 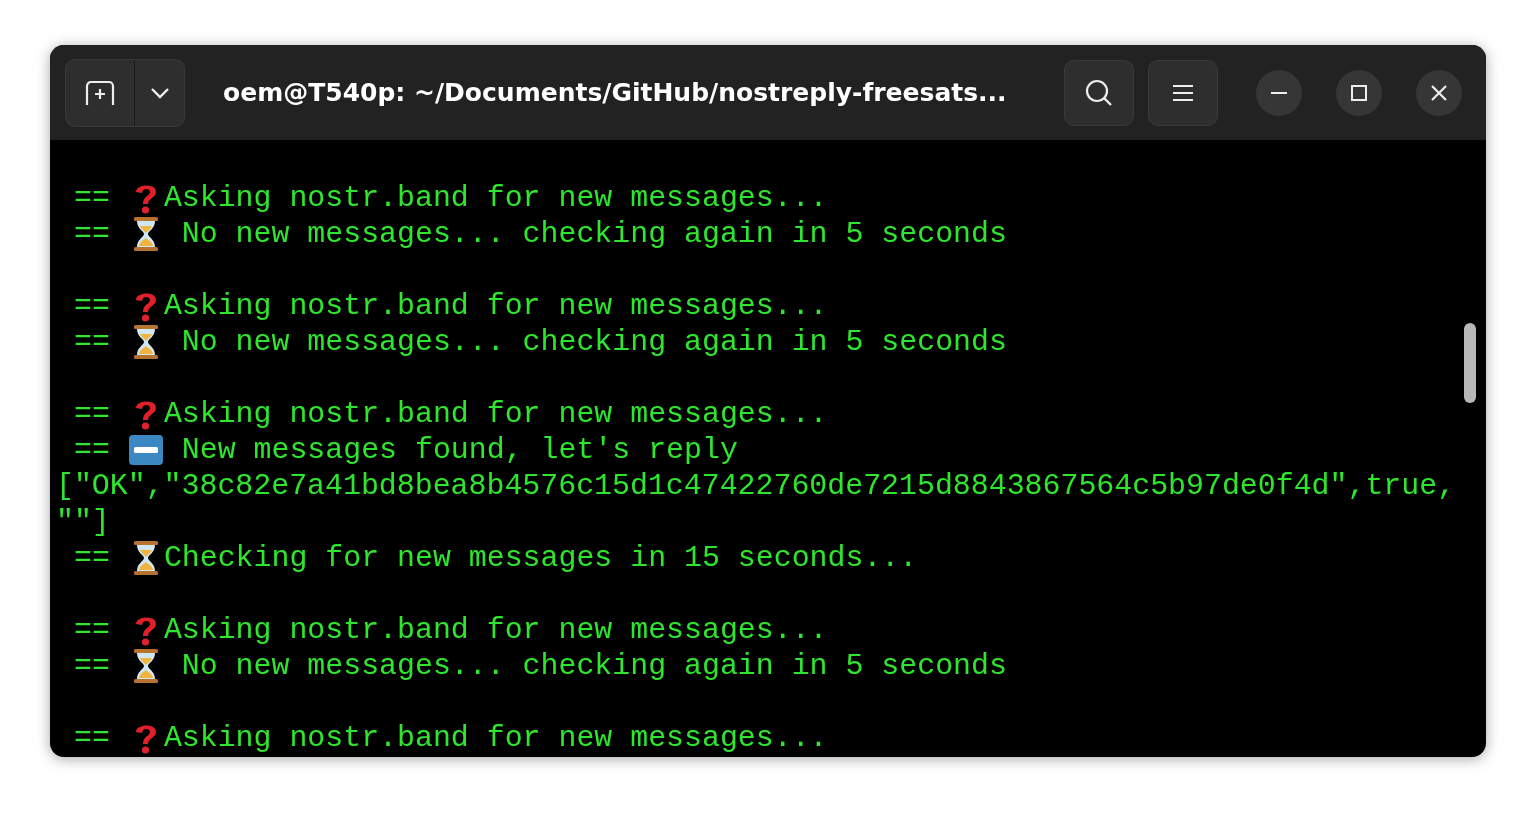 I want to click on output-line: ["OK","38c82e7a41bd8bea8b4576c15d1c47422760de7215d8843867564c5b97de0f4d",true,, so click(x=756, y=486).